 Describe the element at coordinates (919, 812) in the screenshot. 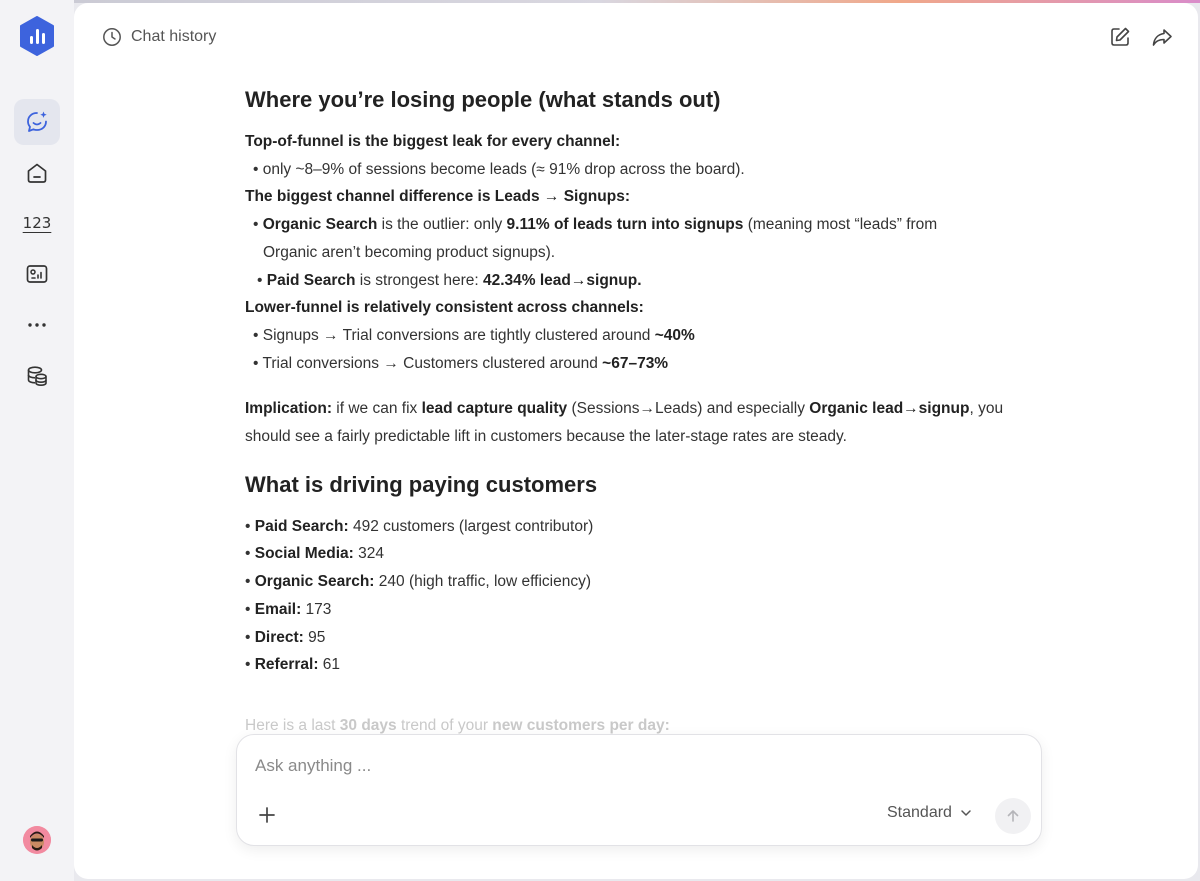

I see `mode-label: Standard` at that location.